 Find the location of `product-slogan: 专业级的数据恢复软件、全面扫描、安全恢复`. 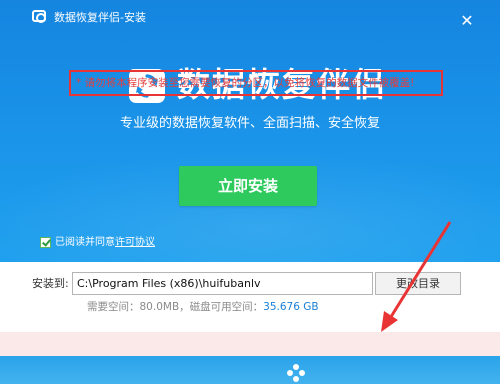

product-slogan: 专业级的数据恢复软件、全面扫描、安全恢复 is located at coordinates (249, 123).